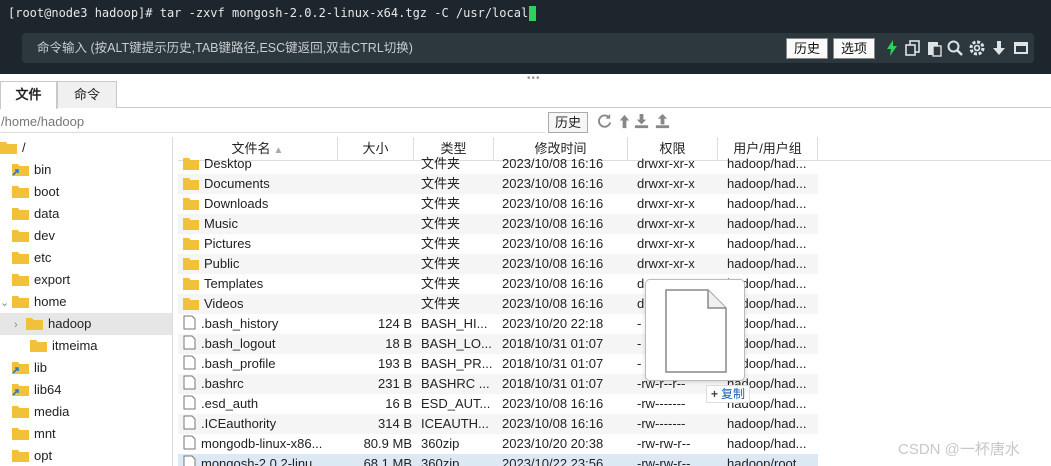 The height and width of the screenshot is (466, 1051). I want to click on tree-item-bin: bin, so click(86, 170).